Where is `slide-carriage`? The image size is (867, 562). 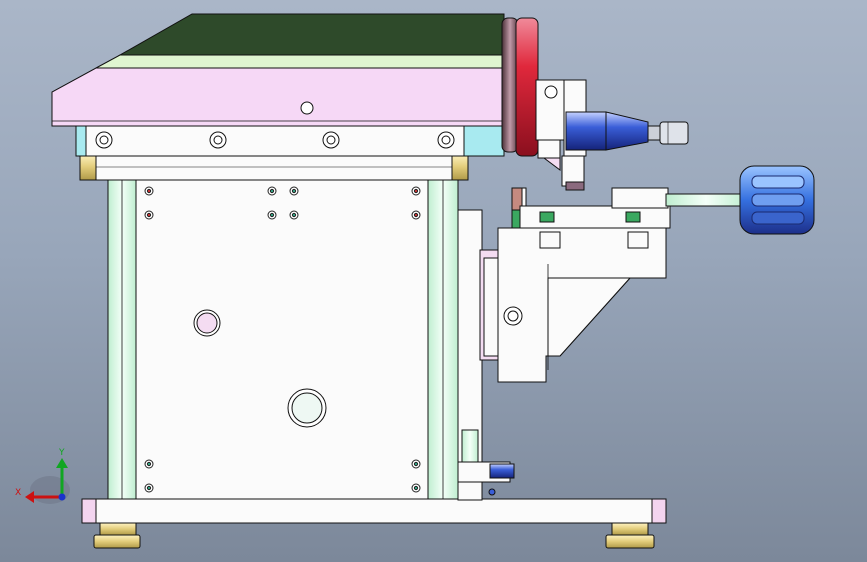
slide-carriage is located at coordinates (290, 140).